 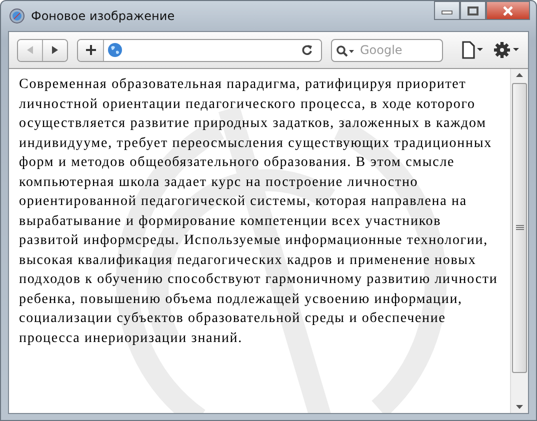 What do you see at coordinates (387, 50) in the screenshot?
I see `search-field: Google` at bounding box center [387, 50].